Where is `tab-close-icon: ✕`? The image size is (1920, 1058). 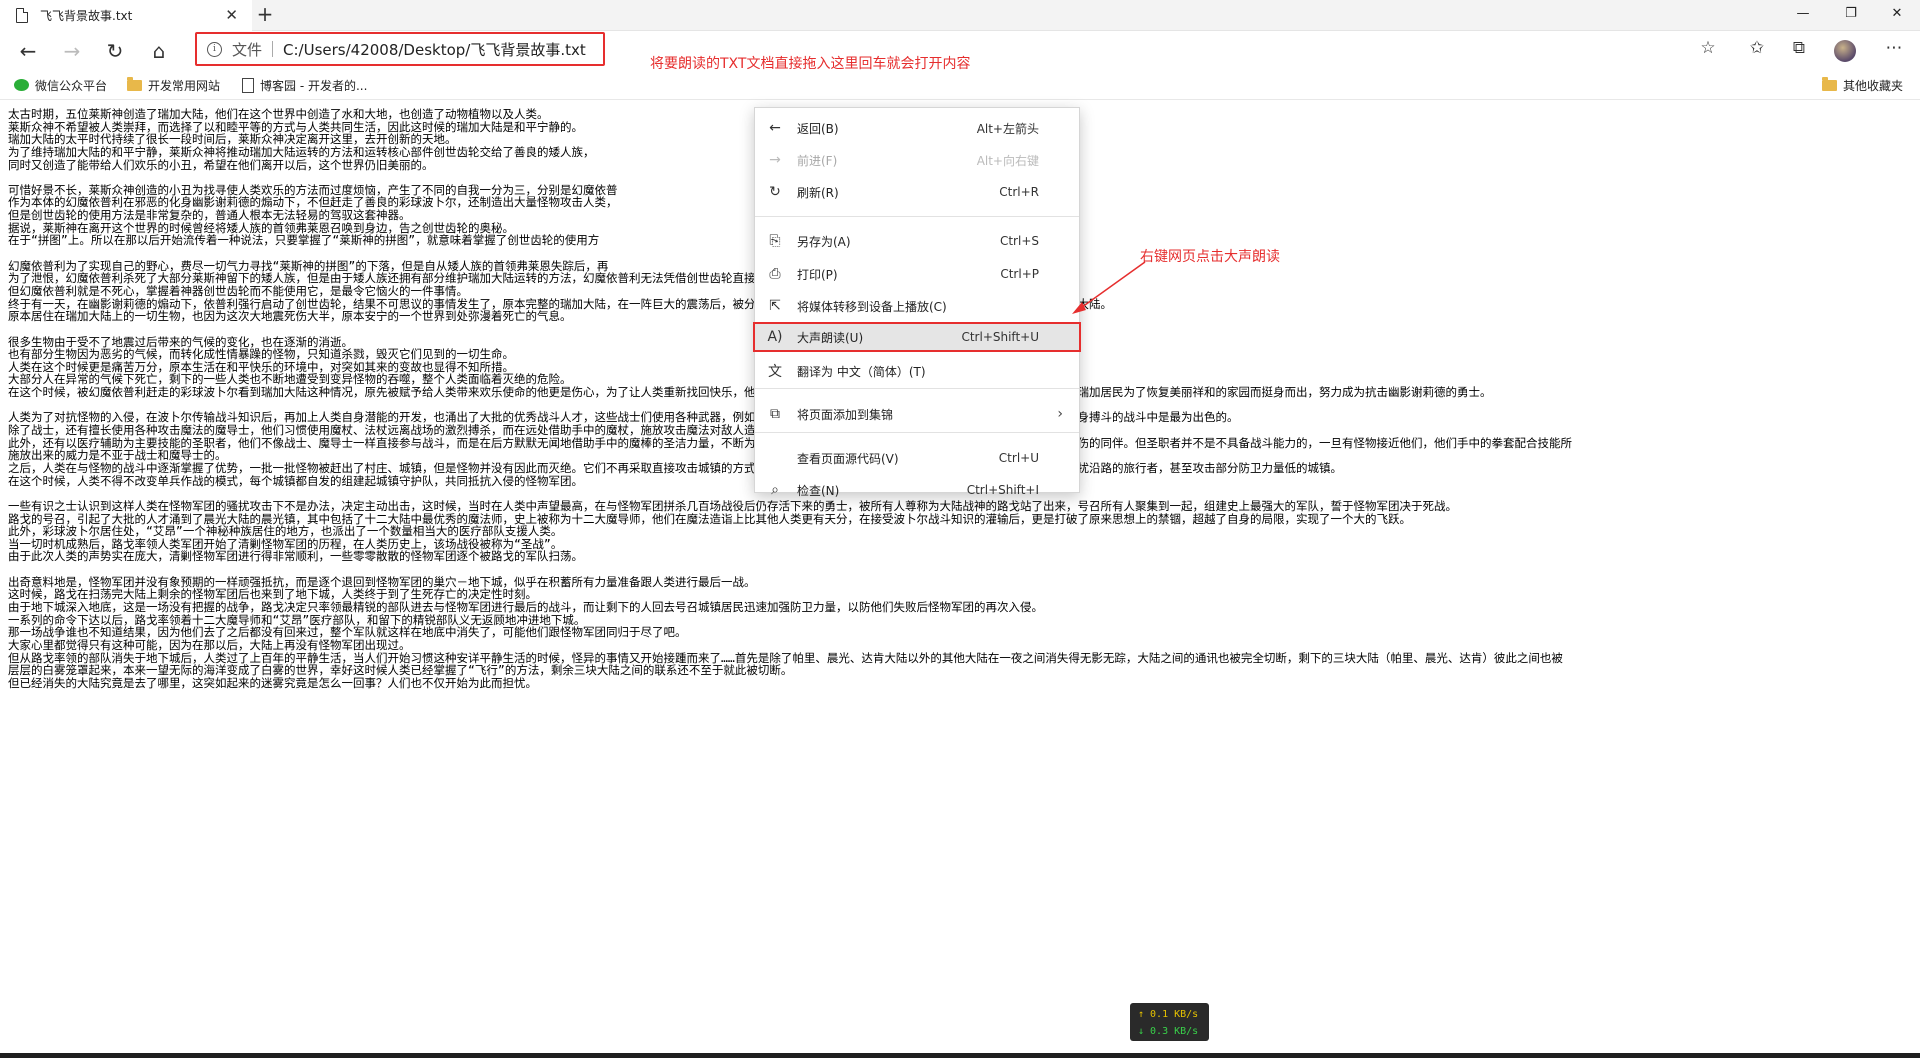 tab-close-icon: ✕ is located at coordinates (231, 15).